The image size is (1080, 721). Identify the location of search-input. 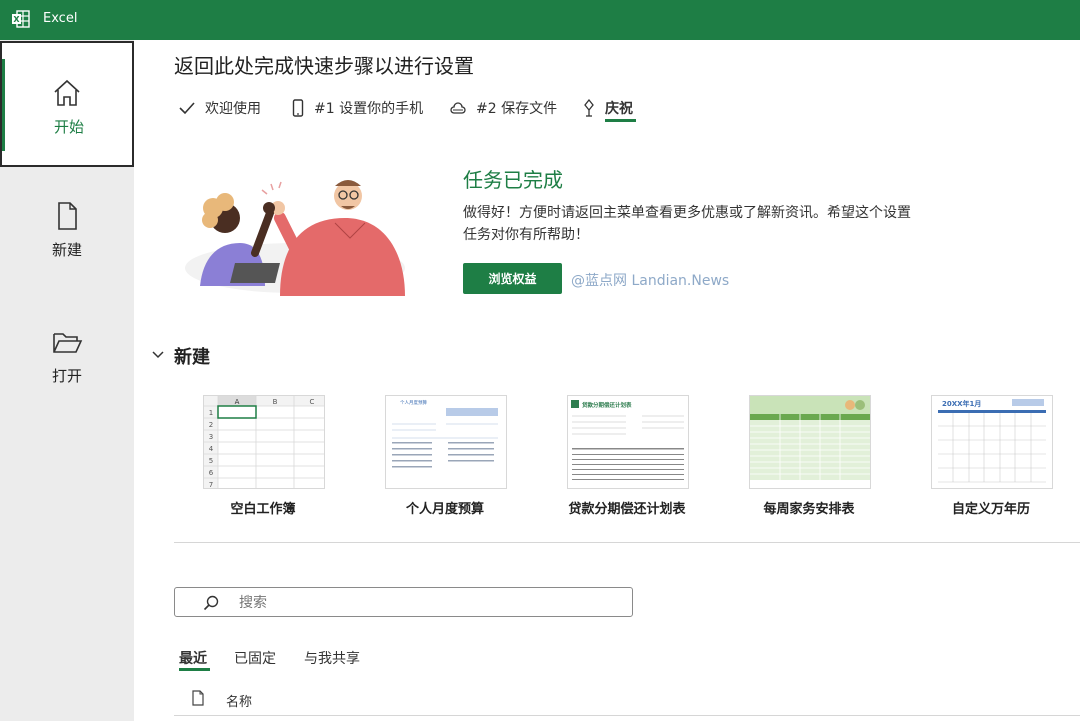
(429, 603).